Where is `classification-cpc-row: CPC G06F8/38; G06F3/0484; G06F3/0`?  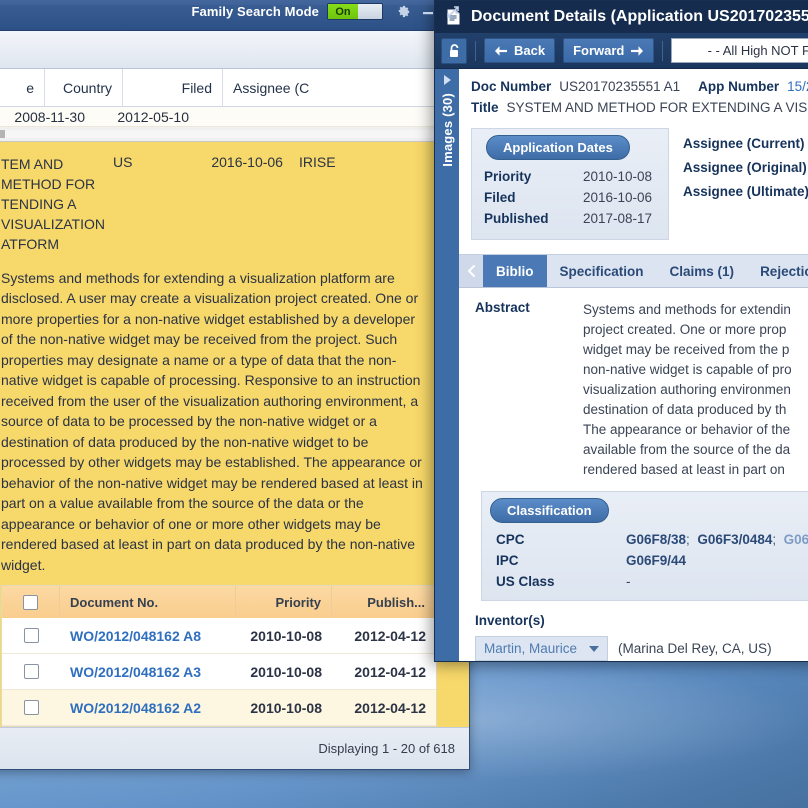 classification-cpc-row: CPC G06F8/38; G06F3/0484; G06F3/0 is located at coordinates (645, 539).